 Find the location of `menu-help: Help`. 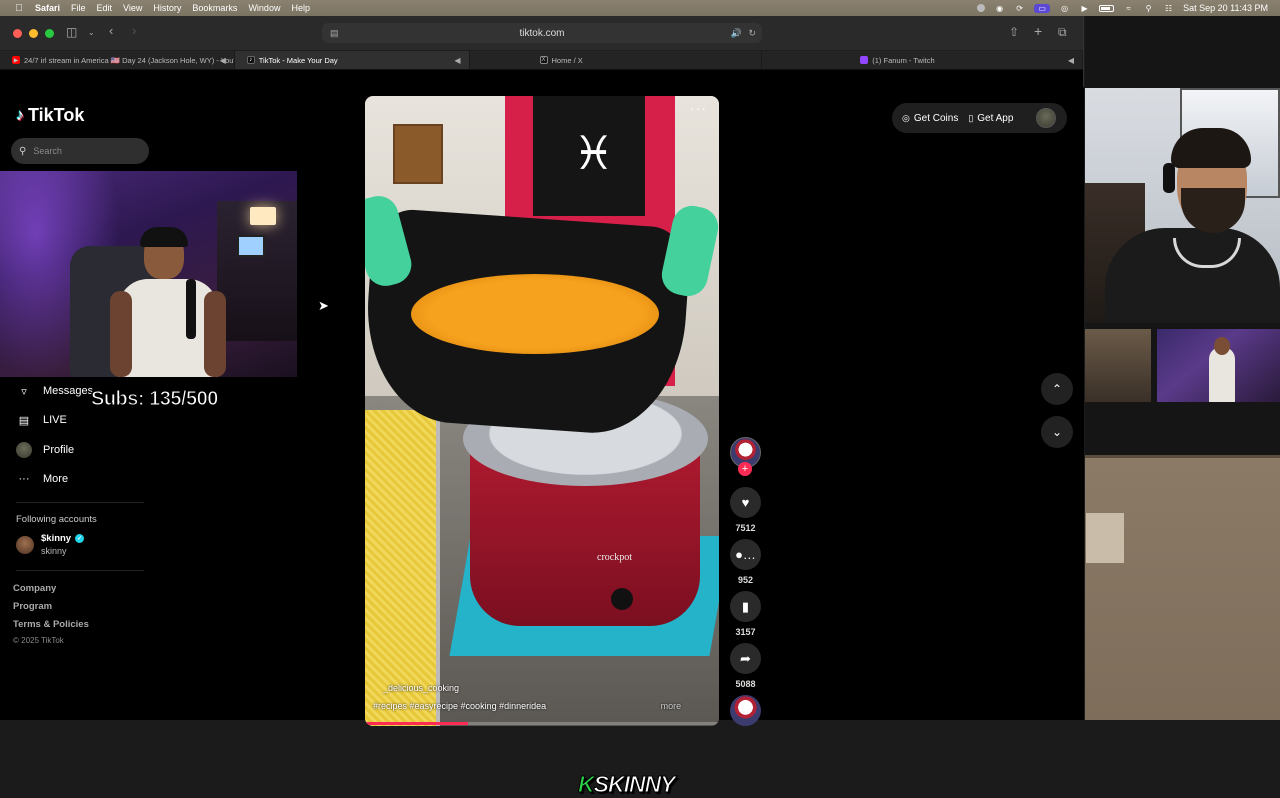

menu-help: Help is located at coordinates (300, 8).